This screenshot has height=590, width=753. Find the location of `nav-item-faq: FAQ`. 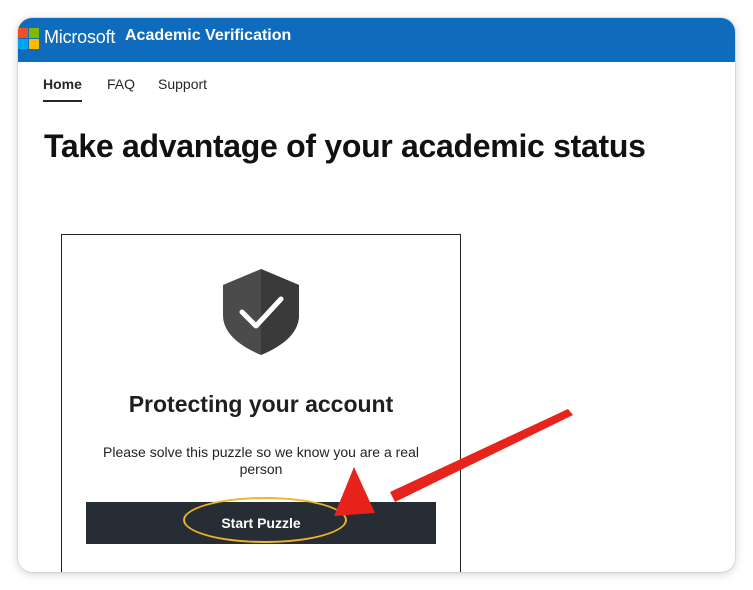

nav-item-faq: FAQ is located at coordinates (121, 84).